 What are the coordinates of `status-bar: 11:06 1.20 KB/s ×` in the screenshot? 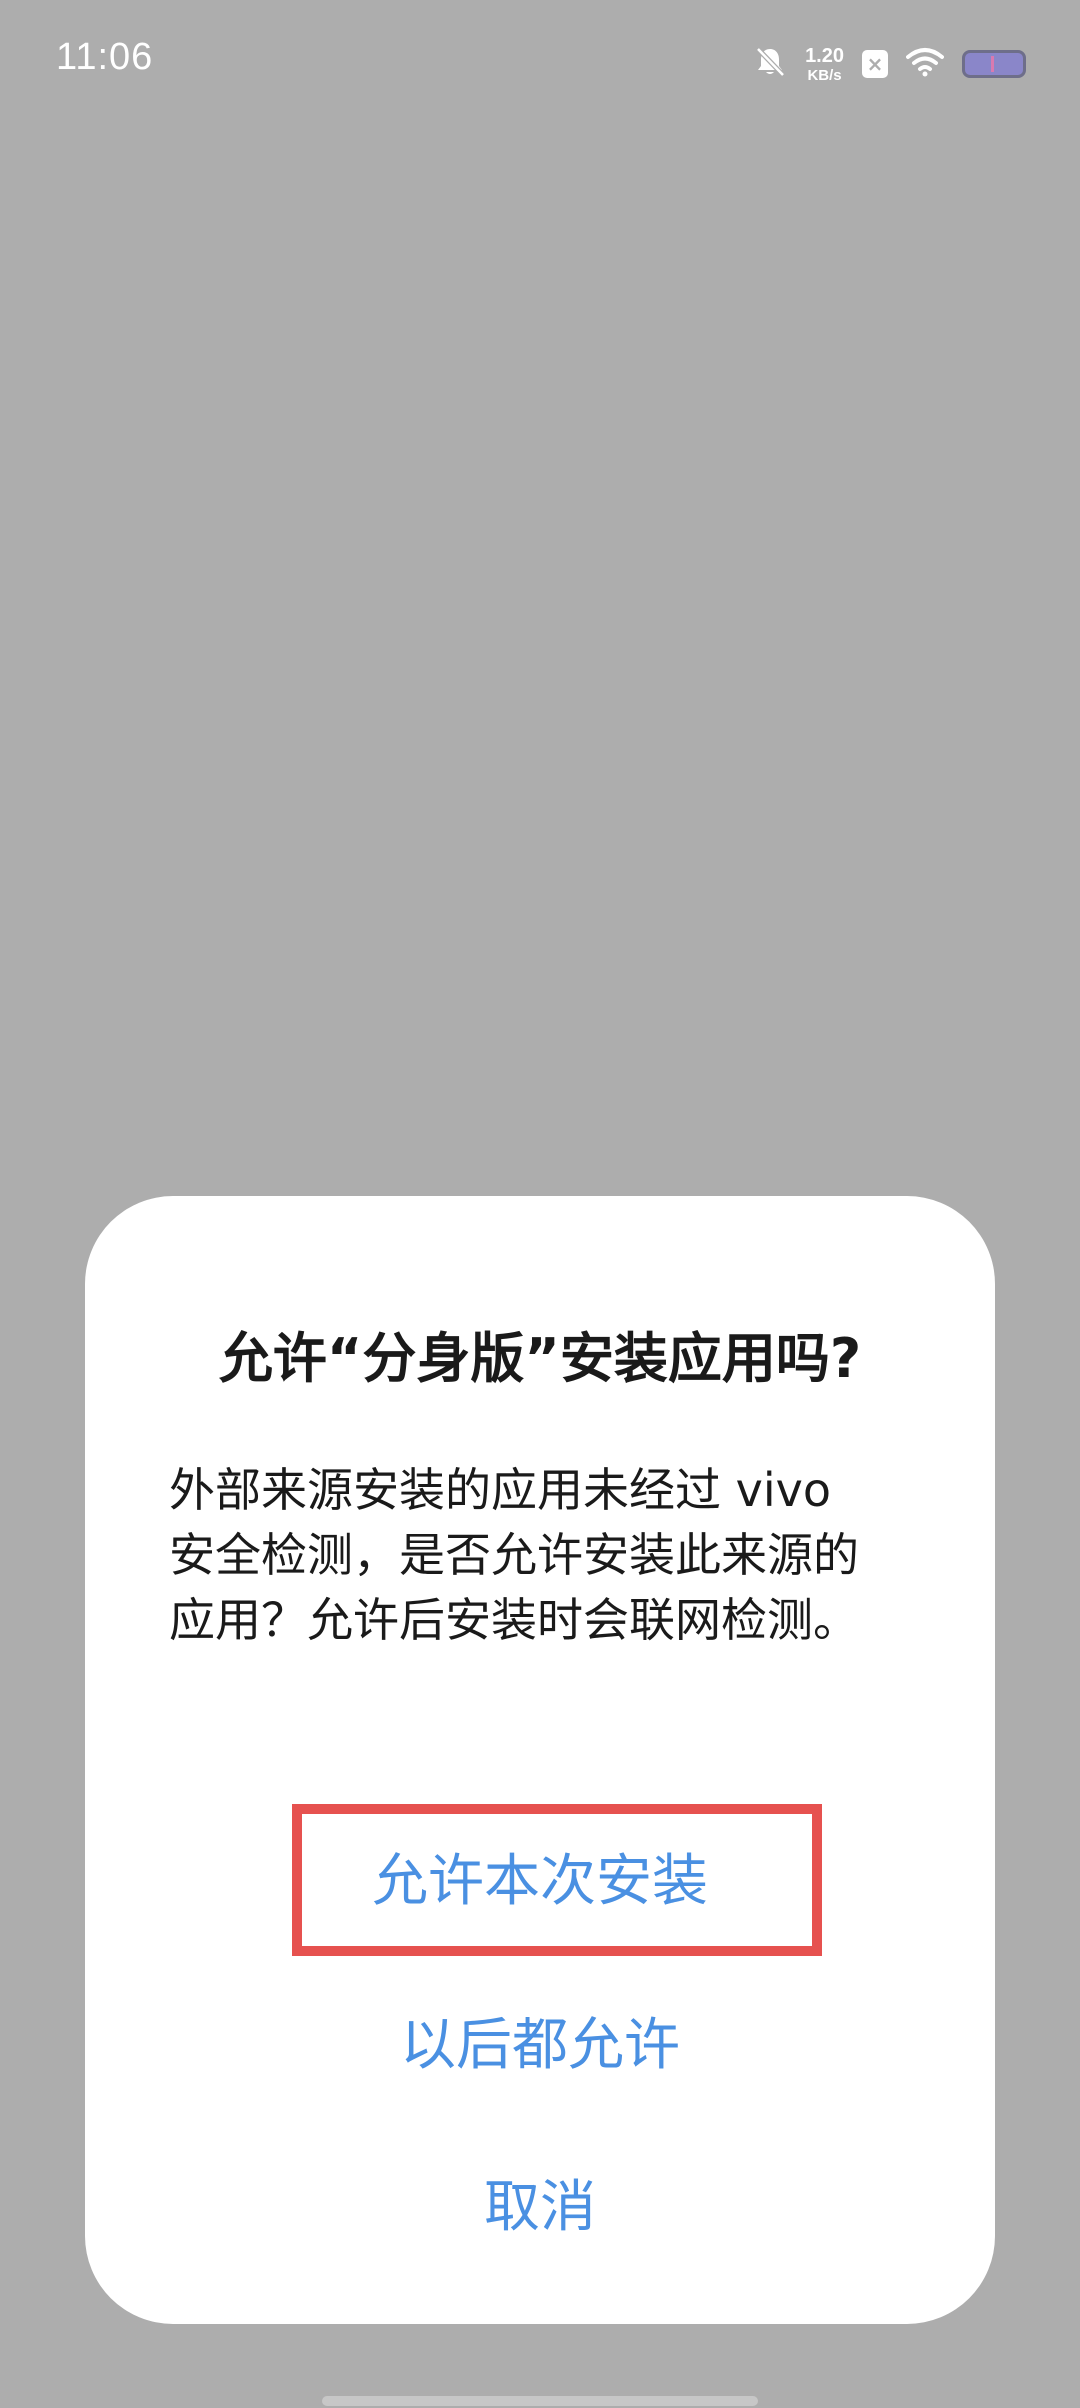 It's located at (540, 62).